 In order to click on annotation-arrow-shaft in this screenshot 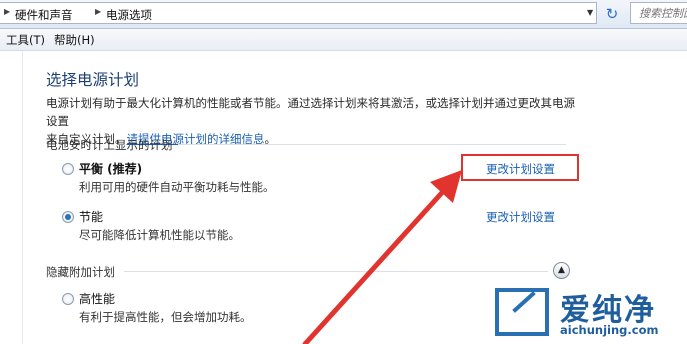, I will do `click(376, 263)`.